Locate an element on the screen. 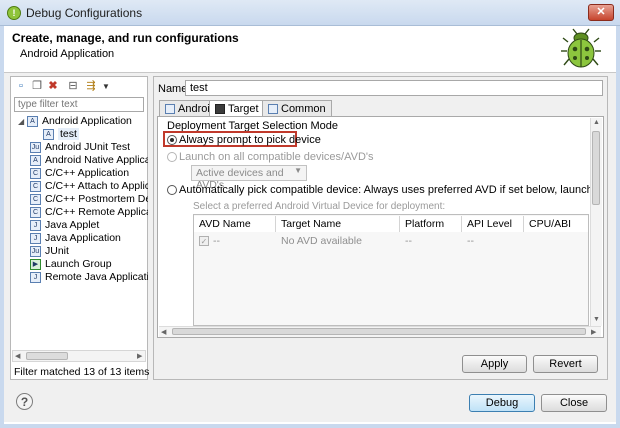  duplicate-icon: ❐ is located at coordinates (37, 86).